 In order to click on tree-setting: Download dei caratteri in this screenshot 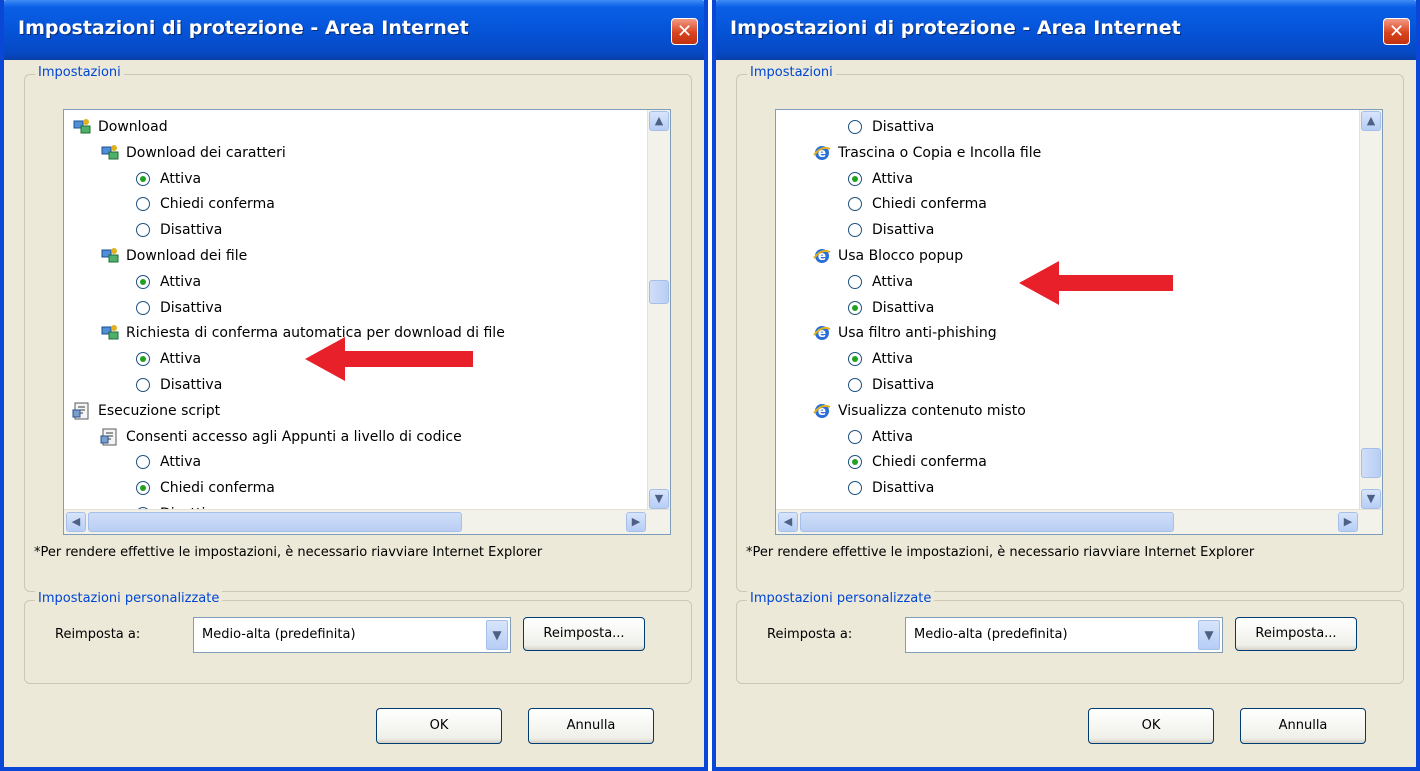, I will do `click(193, 153)`.